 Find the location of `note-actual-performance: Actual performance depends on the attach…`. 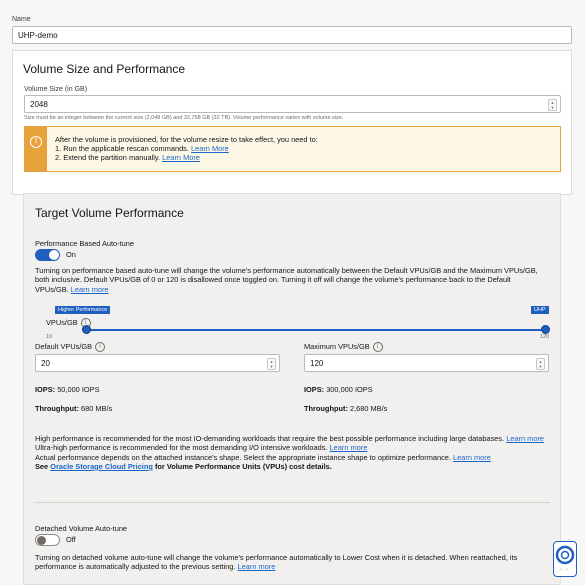

note-actual-performance: Actual performance depends on the attach… is located at coordinates (263, 457).